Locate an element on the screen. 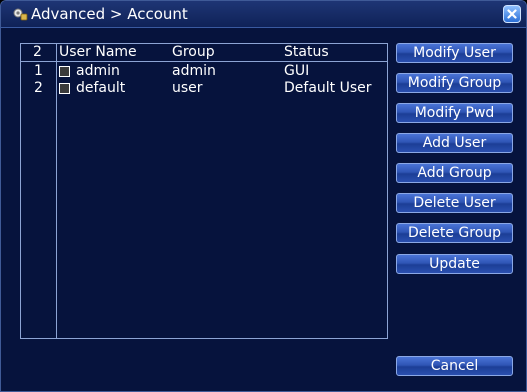 The height and width of the screenshot is (392, 527). row-status: GUI is located at coordinates (297, 71).